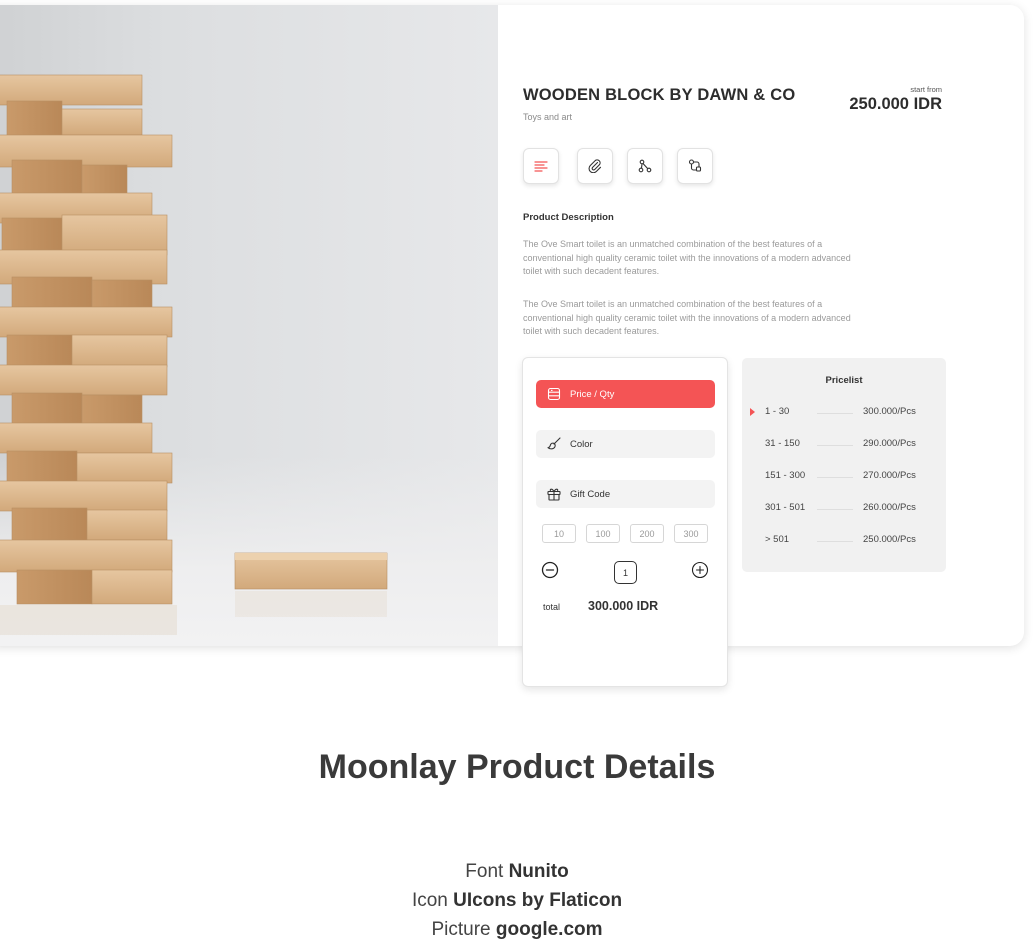 The width and height of the screenshot is (1034, 945). What do you see at coordinates (889, 475) in the screenshot?
I see `pricelist-price: 270.000/Pcs` at bounding box center [889, 475].